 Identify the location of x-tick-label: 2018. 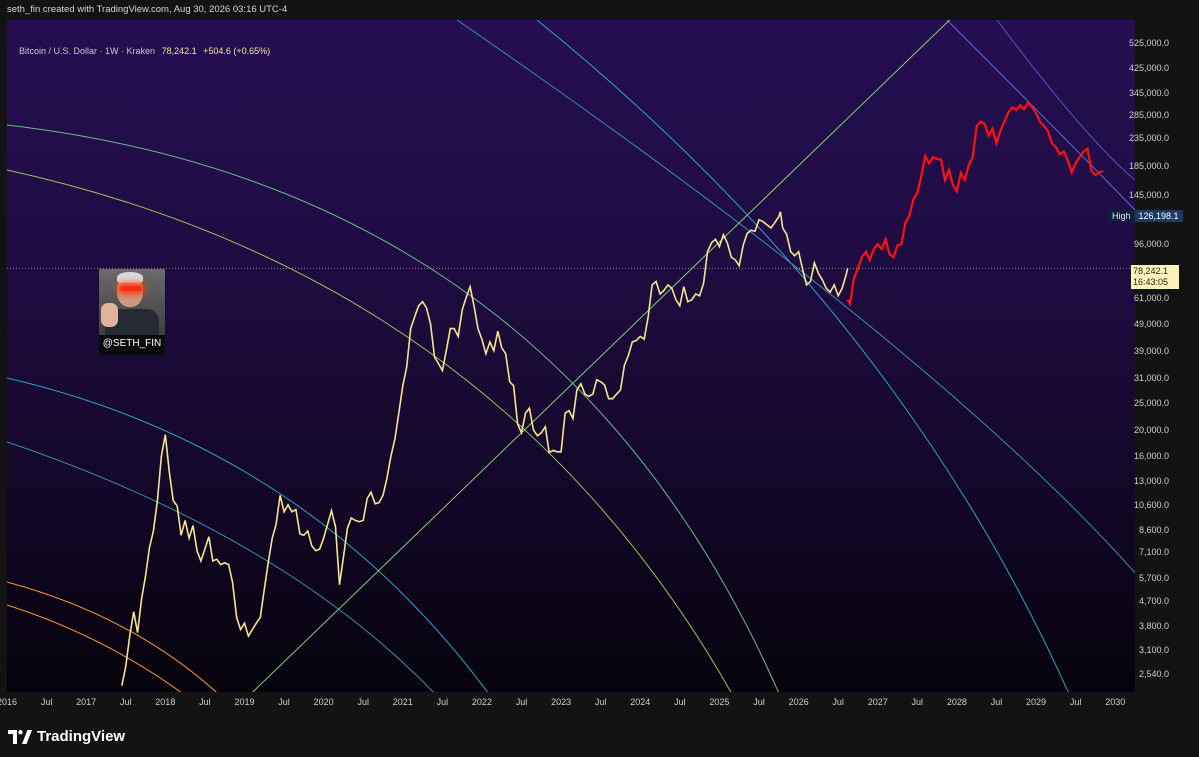
(165, 702).